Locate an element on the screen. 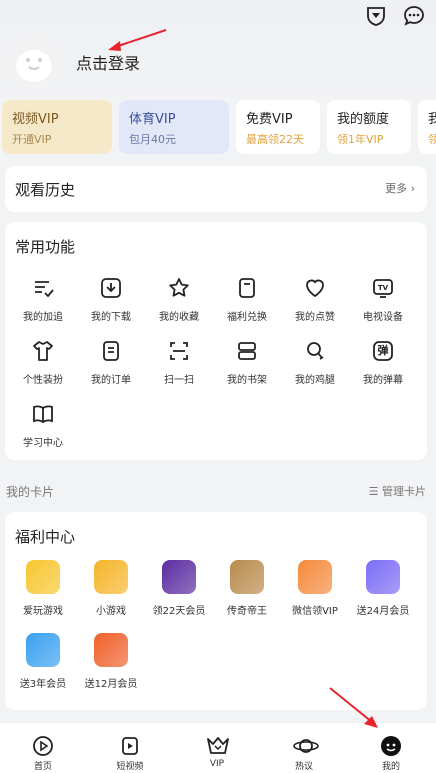 The image size is (436, 773). function-item: 我的鸡腿 is located at coordinates (315, 362).